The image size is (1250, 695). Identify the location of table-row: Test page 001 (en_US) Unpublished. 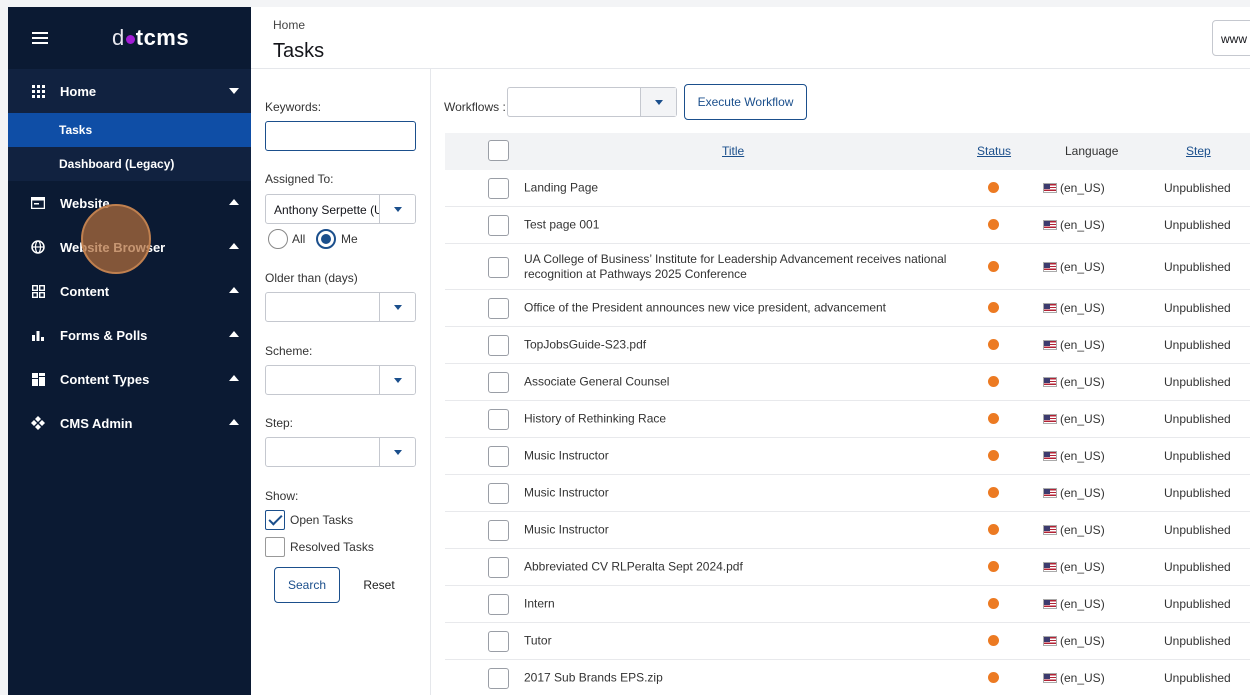
(847, 225).